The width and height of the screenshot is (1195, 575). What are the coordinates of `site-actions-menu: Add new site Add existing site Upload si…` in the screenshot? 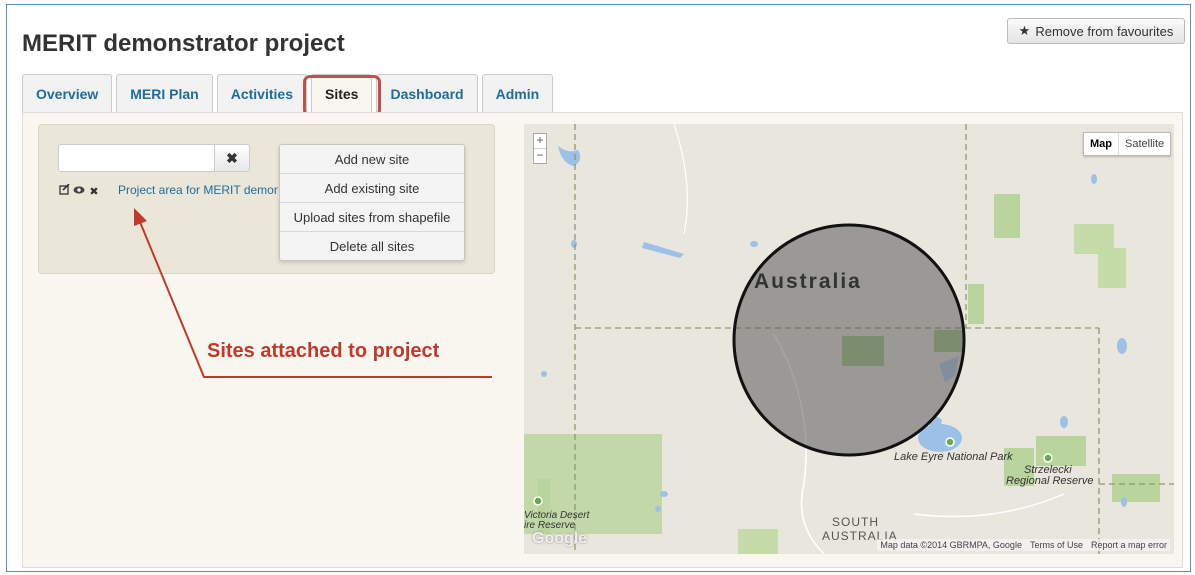 It's located at (372, 202).